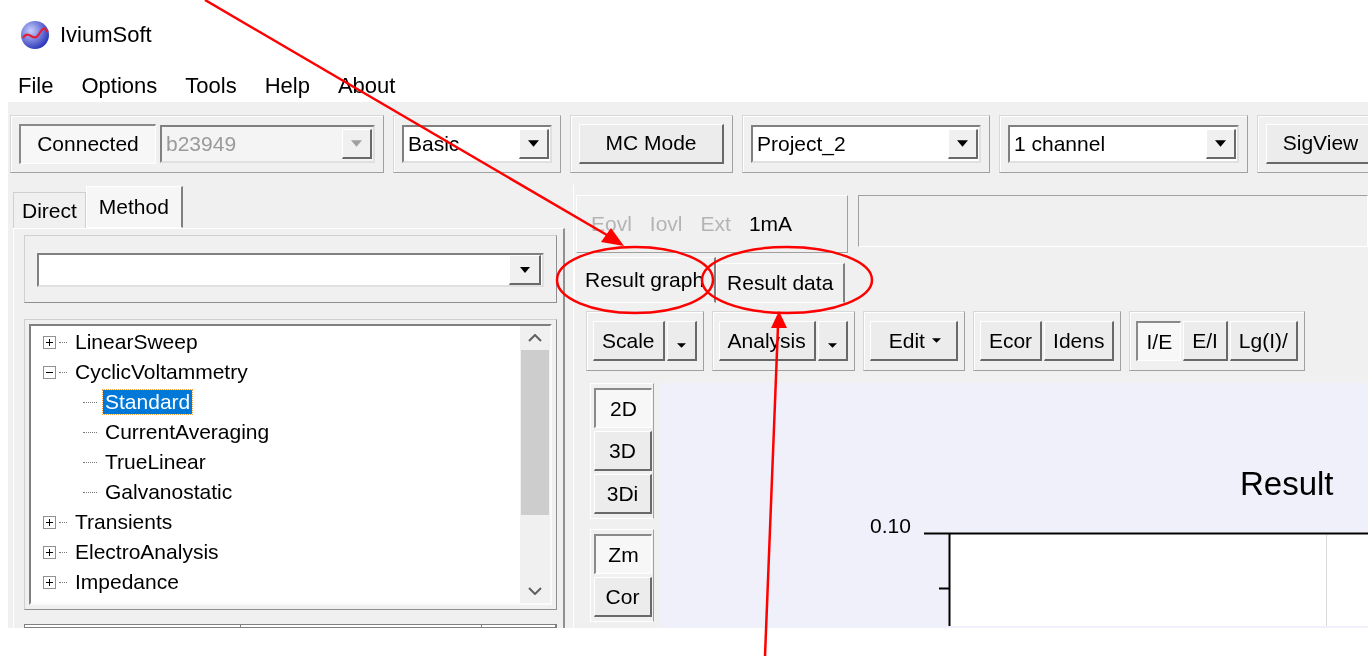 Image resolution: width=1368 pixels, height=656 pixels. What do you see at coordinates (535, 591) in the screenshot?
I see `scroll-down-icon` at bounding box center [535, 591].